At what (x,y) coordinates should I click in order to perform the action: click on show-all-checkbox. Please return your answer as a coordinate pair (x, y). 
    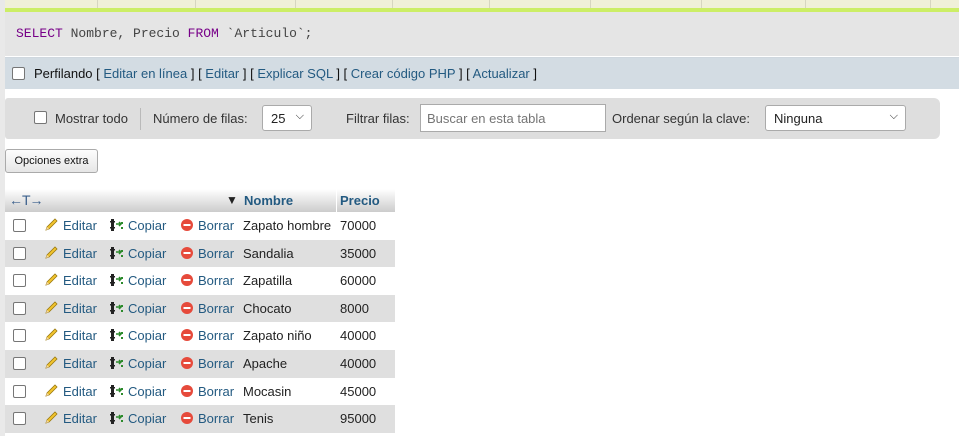
    Looking at the image, I should click on (40, 117).